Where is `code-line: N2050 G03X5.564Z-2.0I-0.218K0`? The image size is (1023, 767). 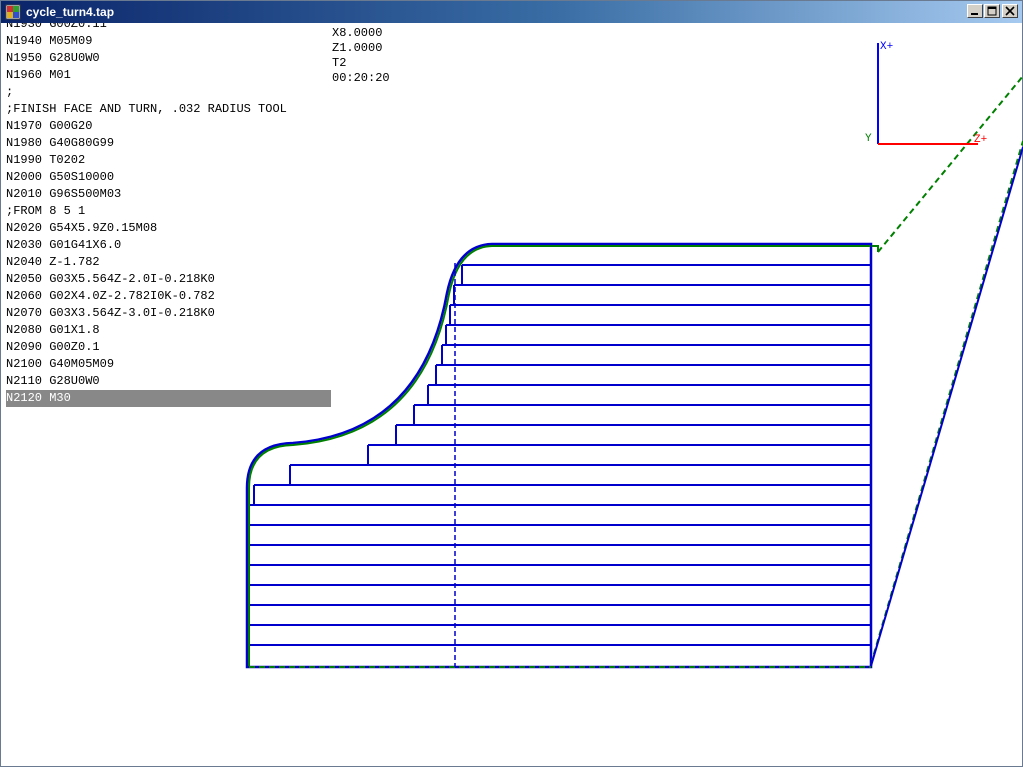 code-line: N2050 G03X5.564Z-2.0I-0.218K0 is located at coordinates (168, 279).